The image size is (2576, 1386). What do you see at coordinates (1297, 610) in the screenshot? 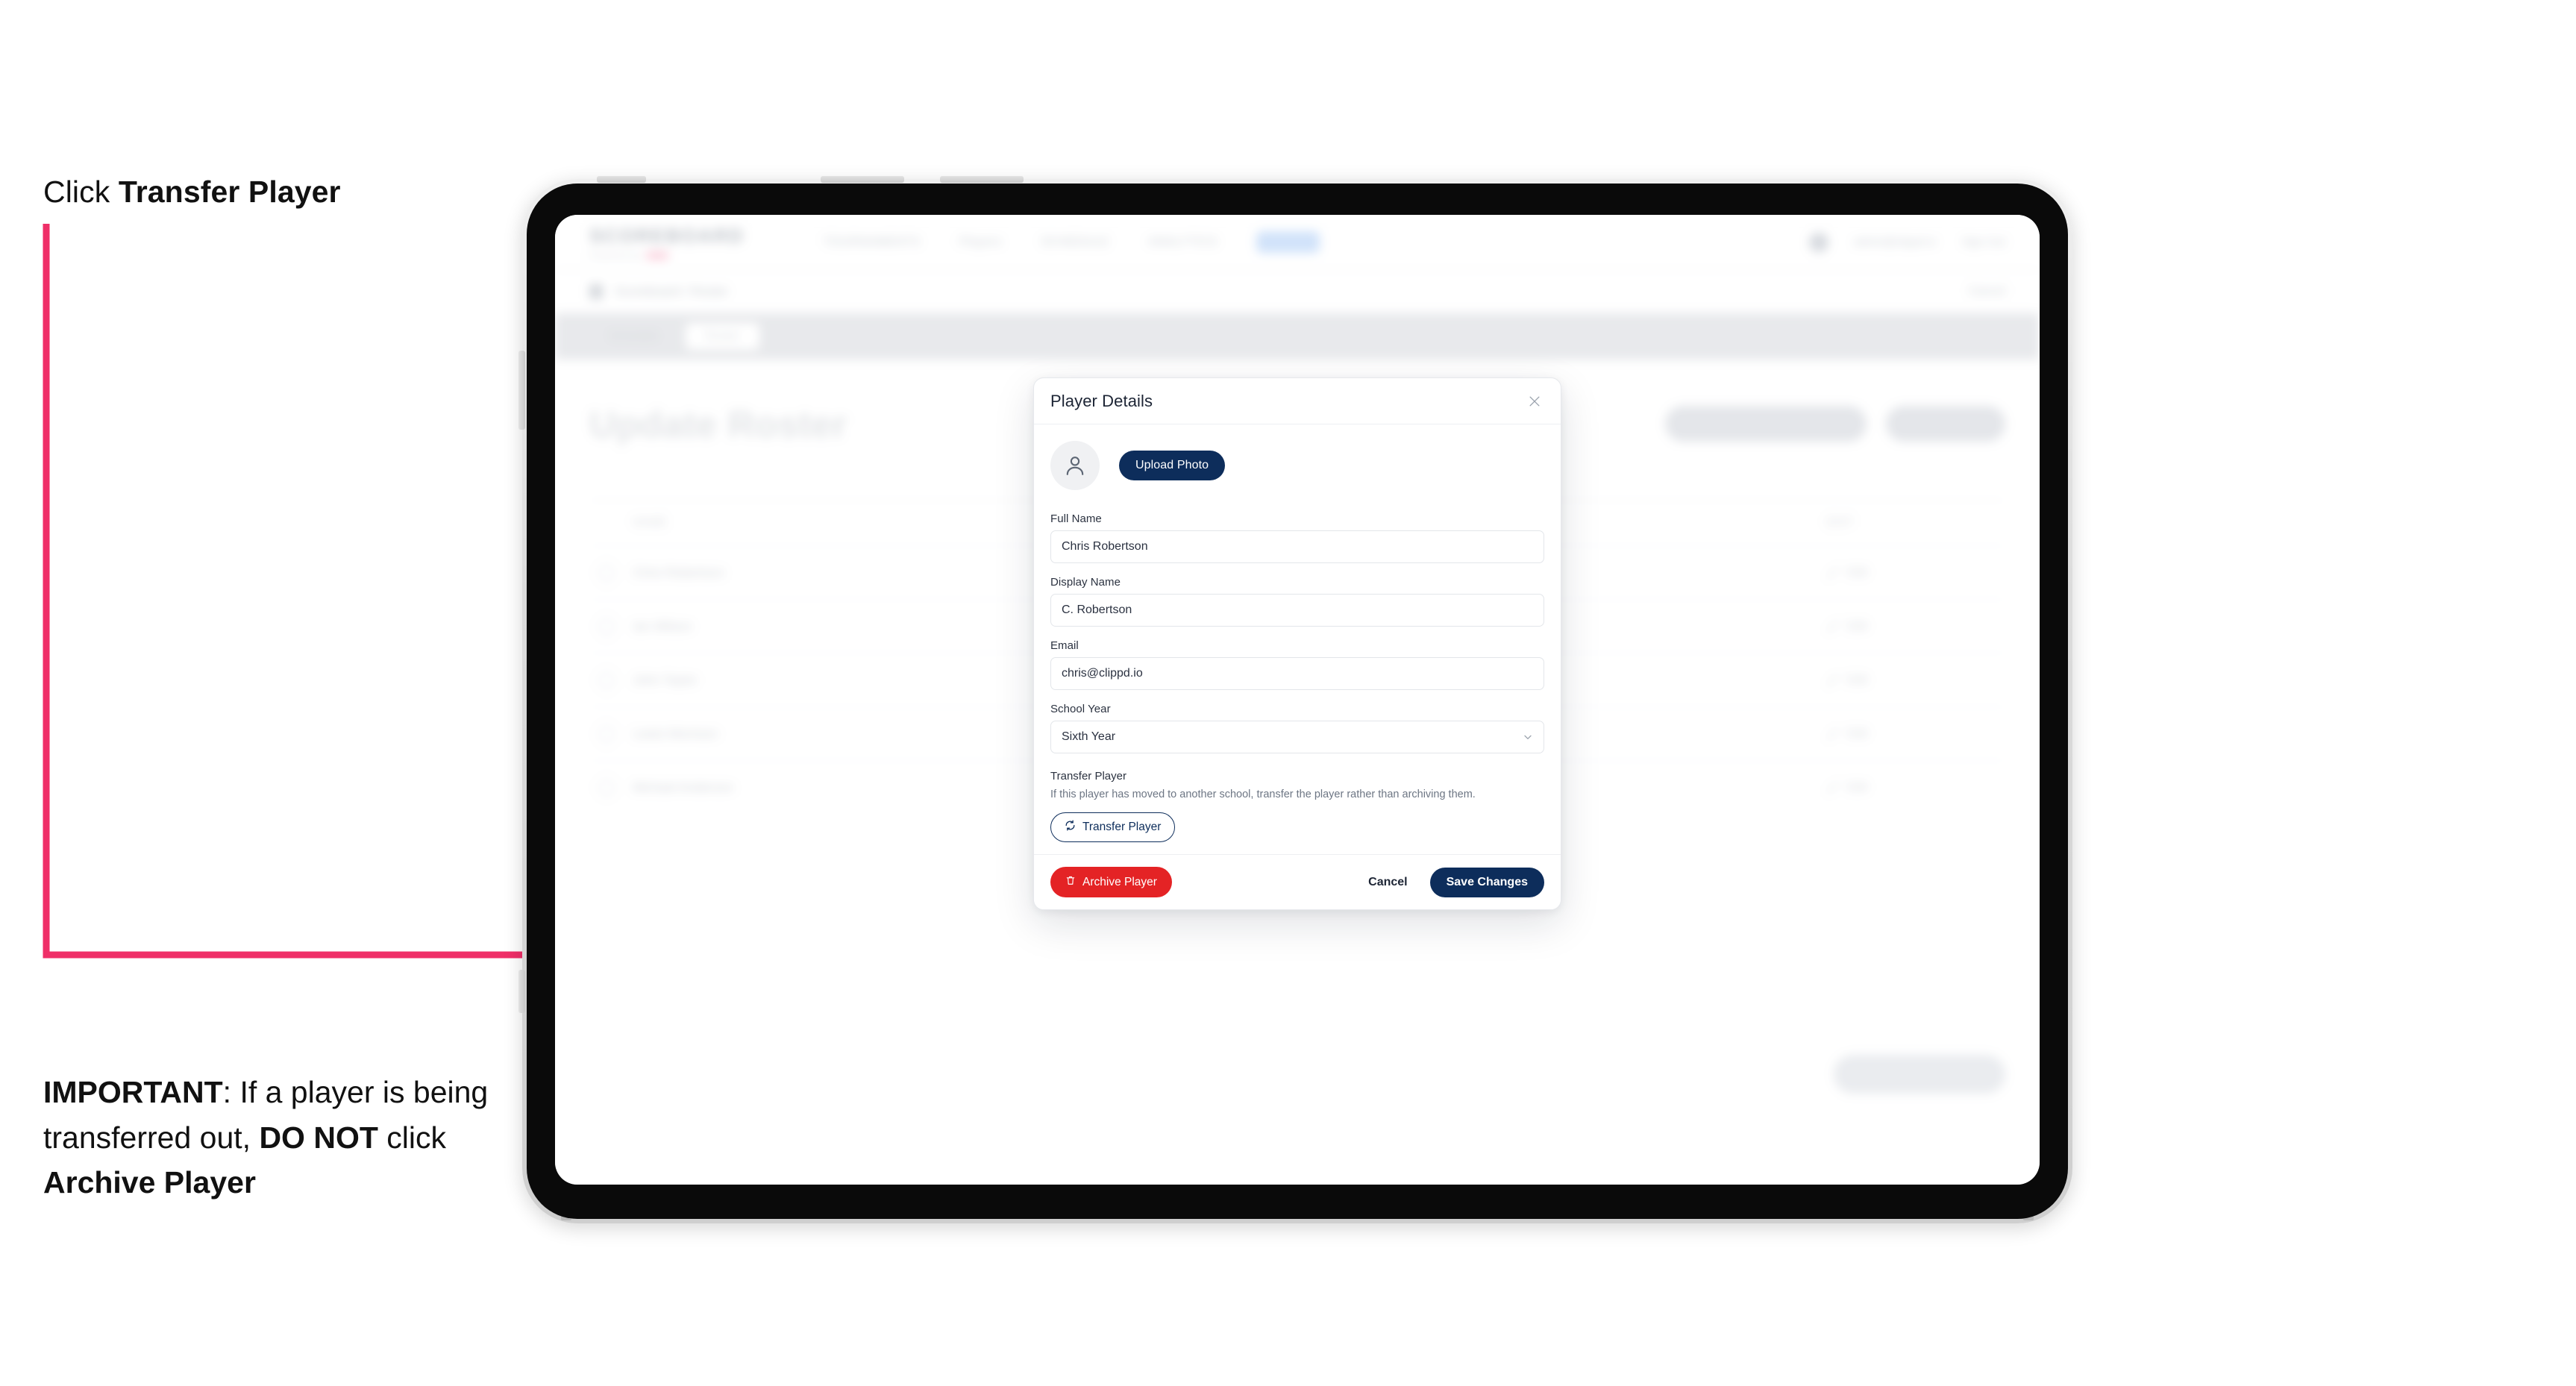
I see `display-name-input` at bounding box center [1297, 610].